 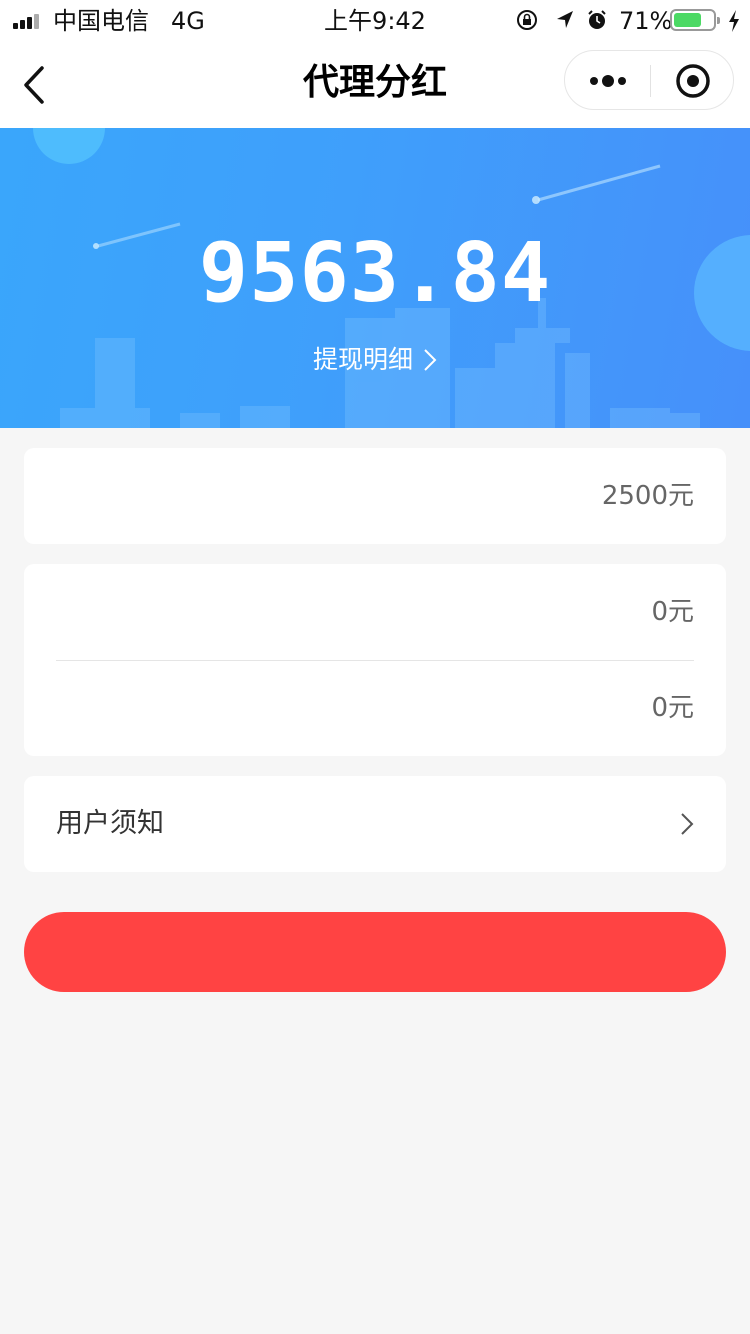 What do you see at coordinates (647, 496) in the screenshot?
I see `amount-value: 2500元` at bounding box center [647, 496].